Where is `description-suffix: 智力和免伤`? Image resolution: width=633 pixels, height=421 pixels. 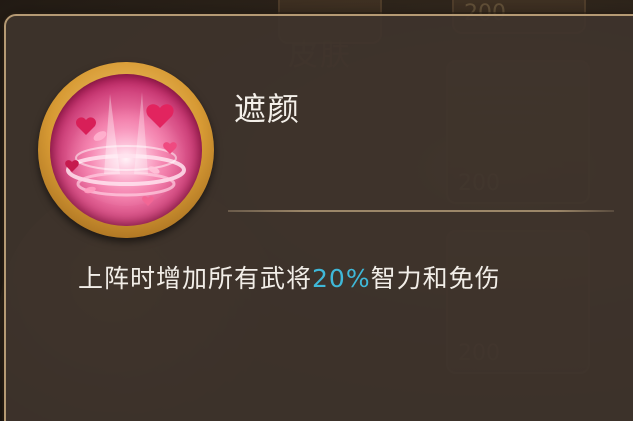 description-suffix: 智力和免伤 is located at coordinates (435, 278).